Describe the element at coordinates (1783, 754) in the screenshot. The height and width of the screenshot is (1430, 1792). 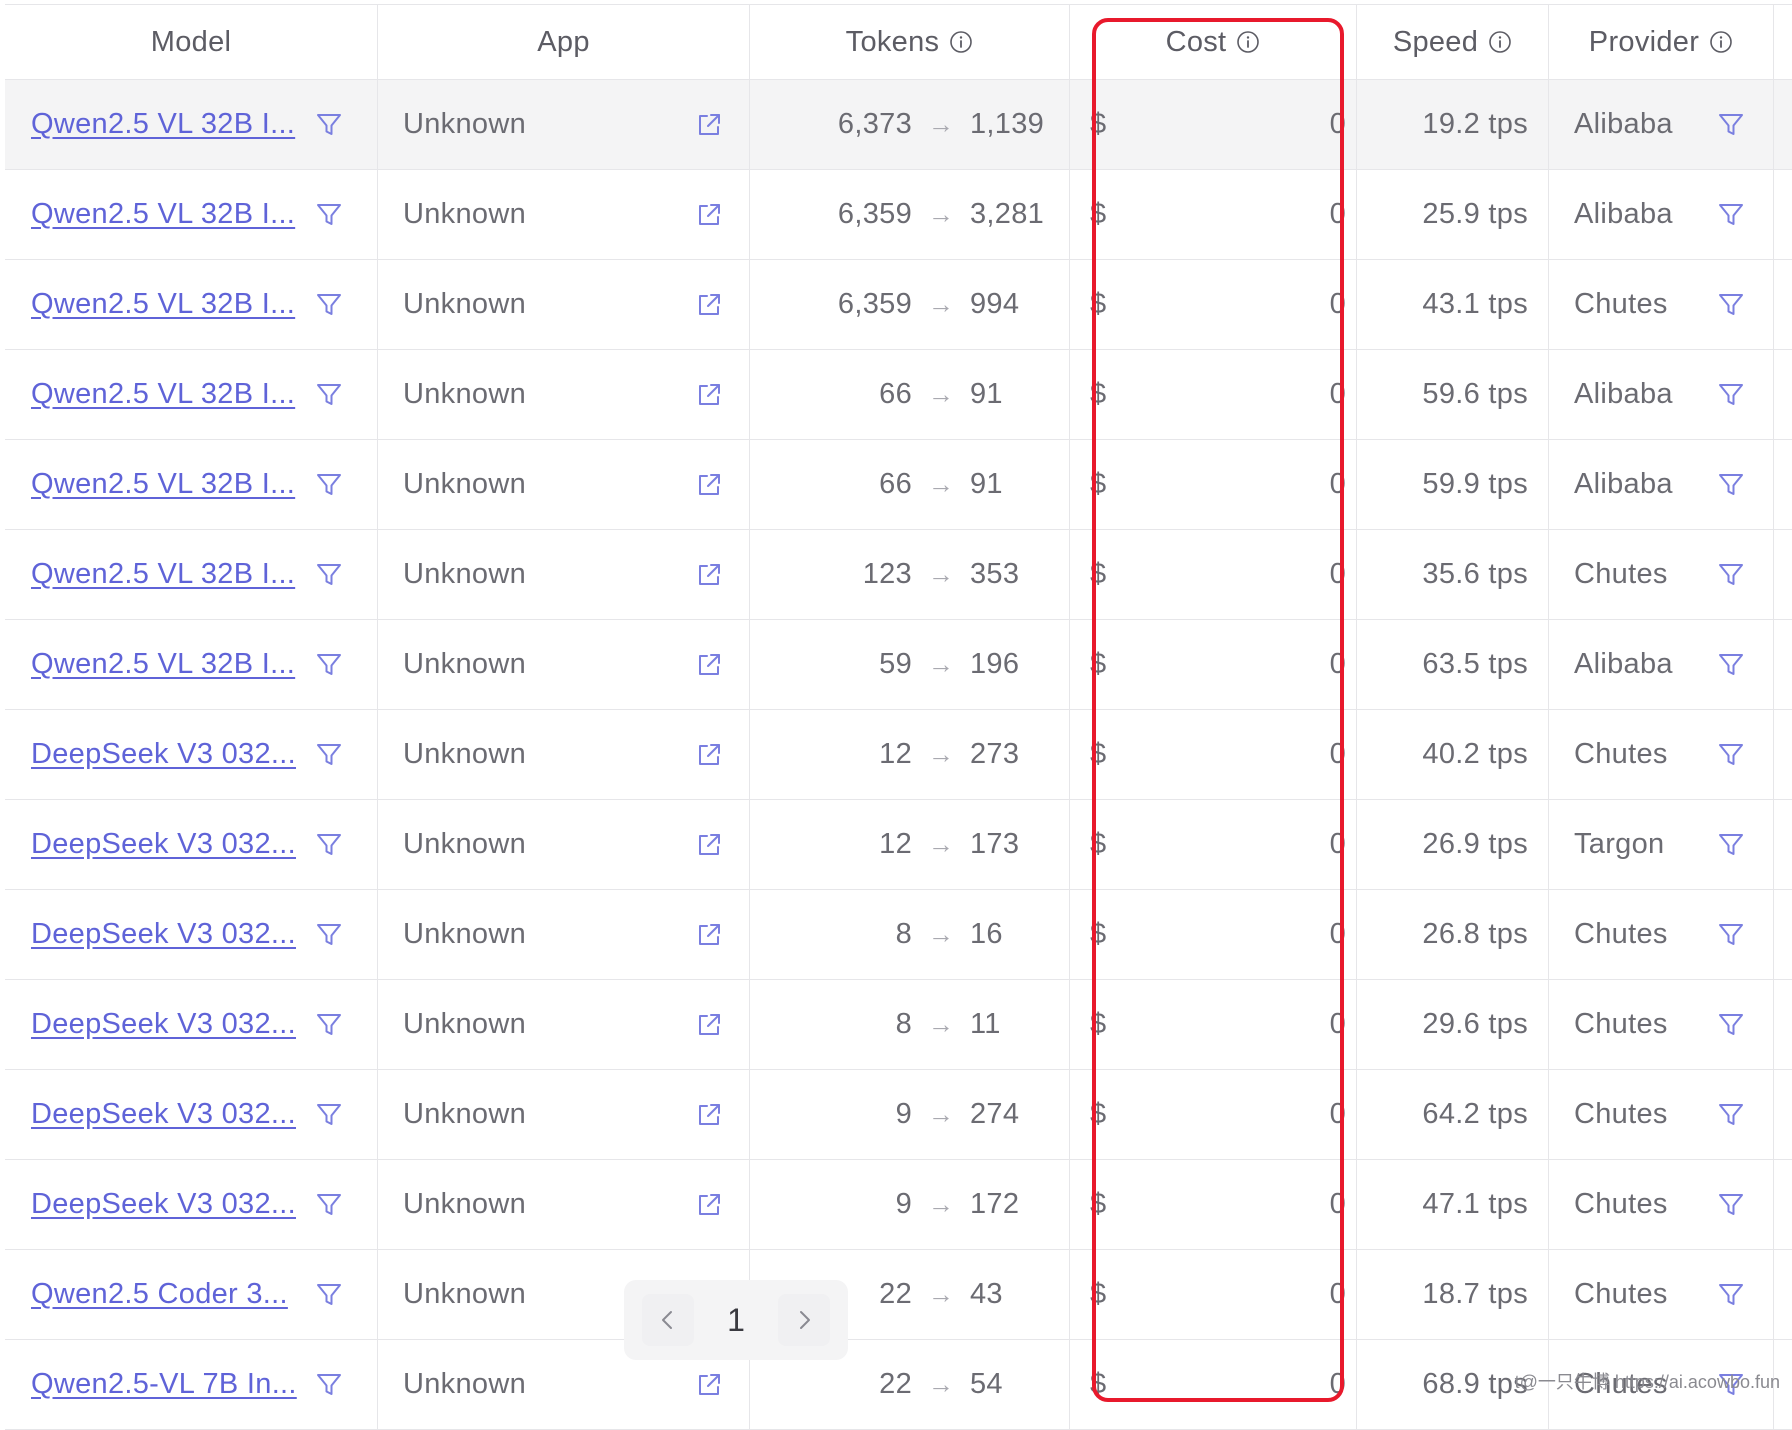
I see `row-extra-cell` at that location.